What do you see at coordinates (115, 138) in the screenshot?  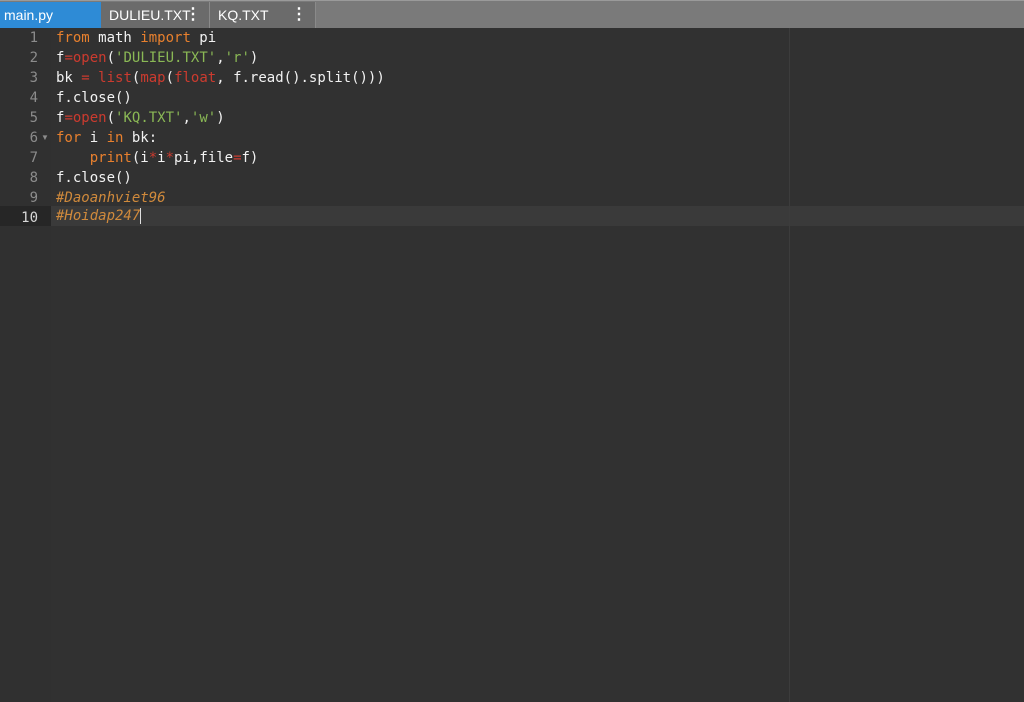 I see `keyword: in` at bounding box center [115, 138].